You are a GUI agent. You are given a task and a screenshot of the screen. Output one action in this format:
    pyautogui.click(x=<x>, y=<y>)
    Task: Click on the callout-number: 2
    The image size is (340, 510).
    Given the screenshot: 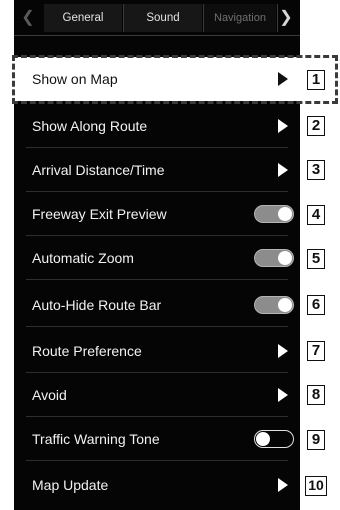 What is the action you would take?
    pyautogui.click(x=316, y=126)
    